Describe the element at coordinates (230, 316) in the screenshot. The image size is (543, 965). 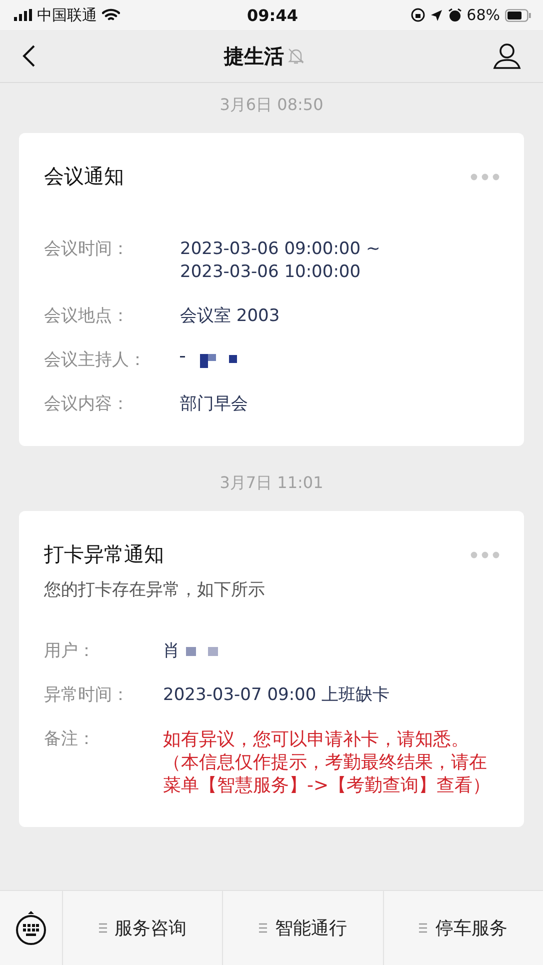
I see `field-value: 会议室 2003` at that location.